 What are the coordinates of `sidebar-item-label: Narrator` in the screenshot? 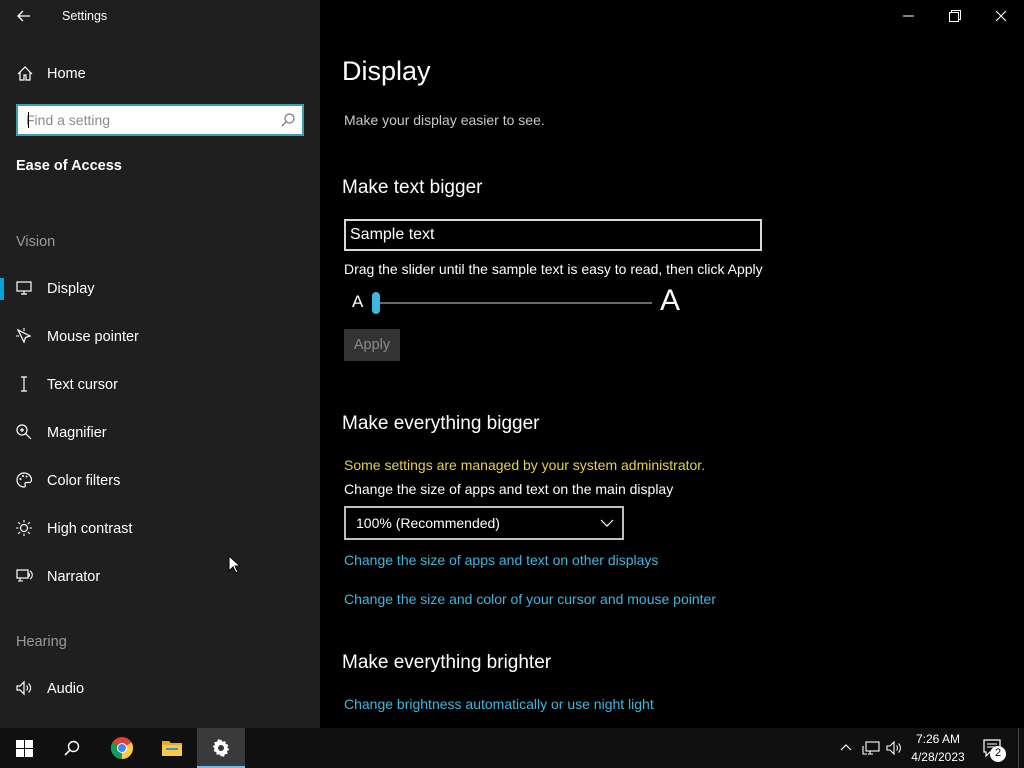 It's located at (74, 577).